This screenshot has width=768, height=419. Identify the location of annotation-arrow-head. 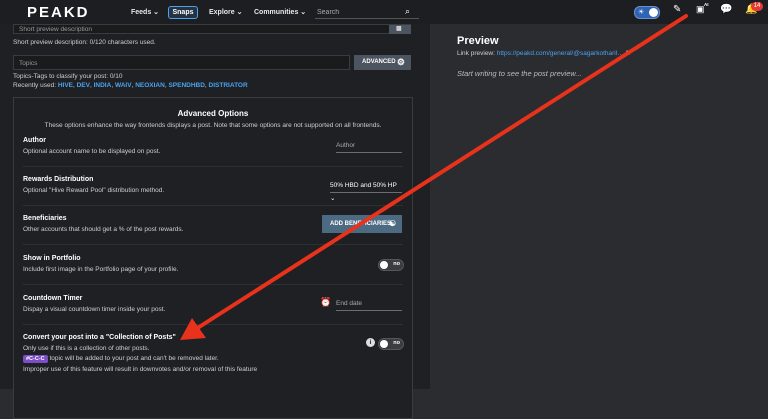
(193, 329).